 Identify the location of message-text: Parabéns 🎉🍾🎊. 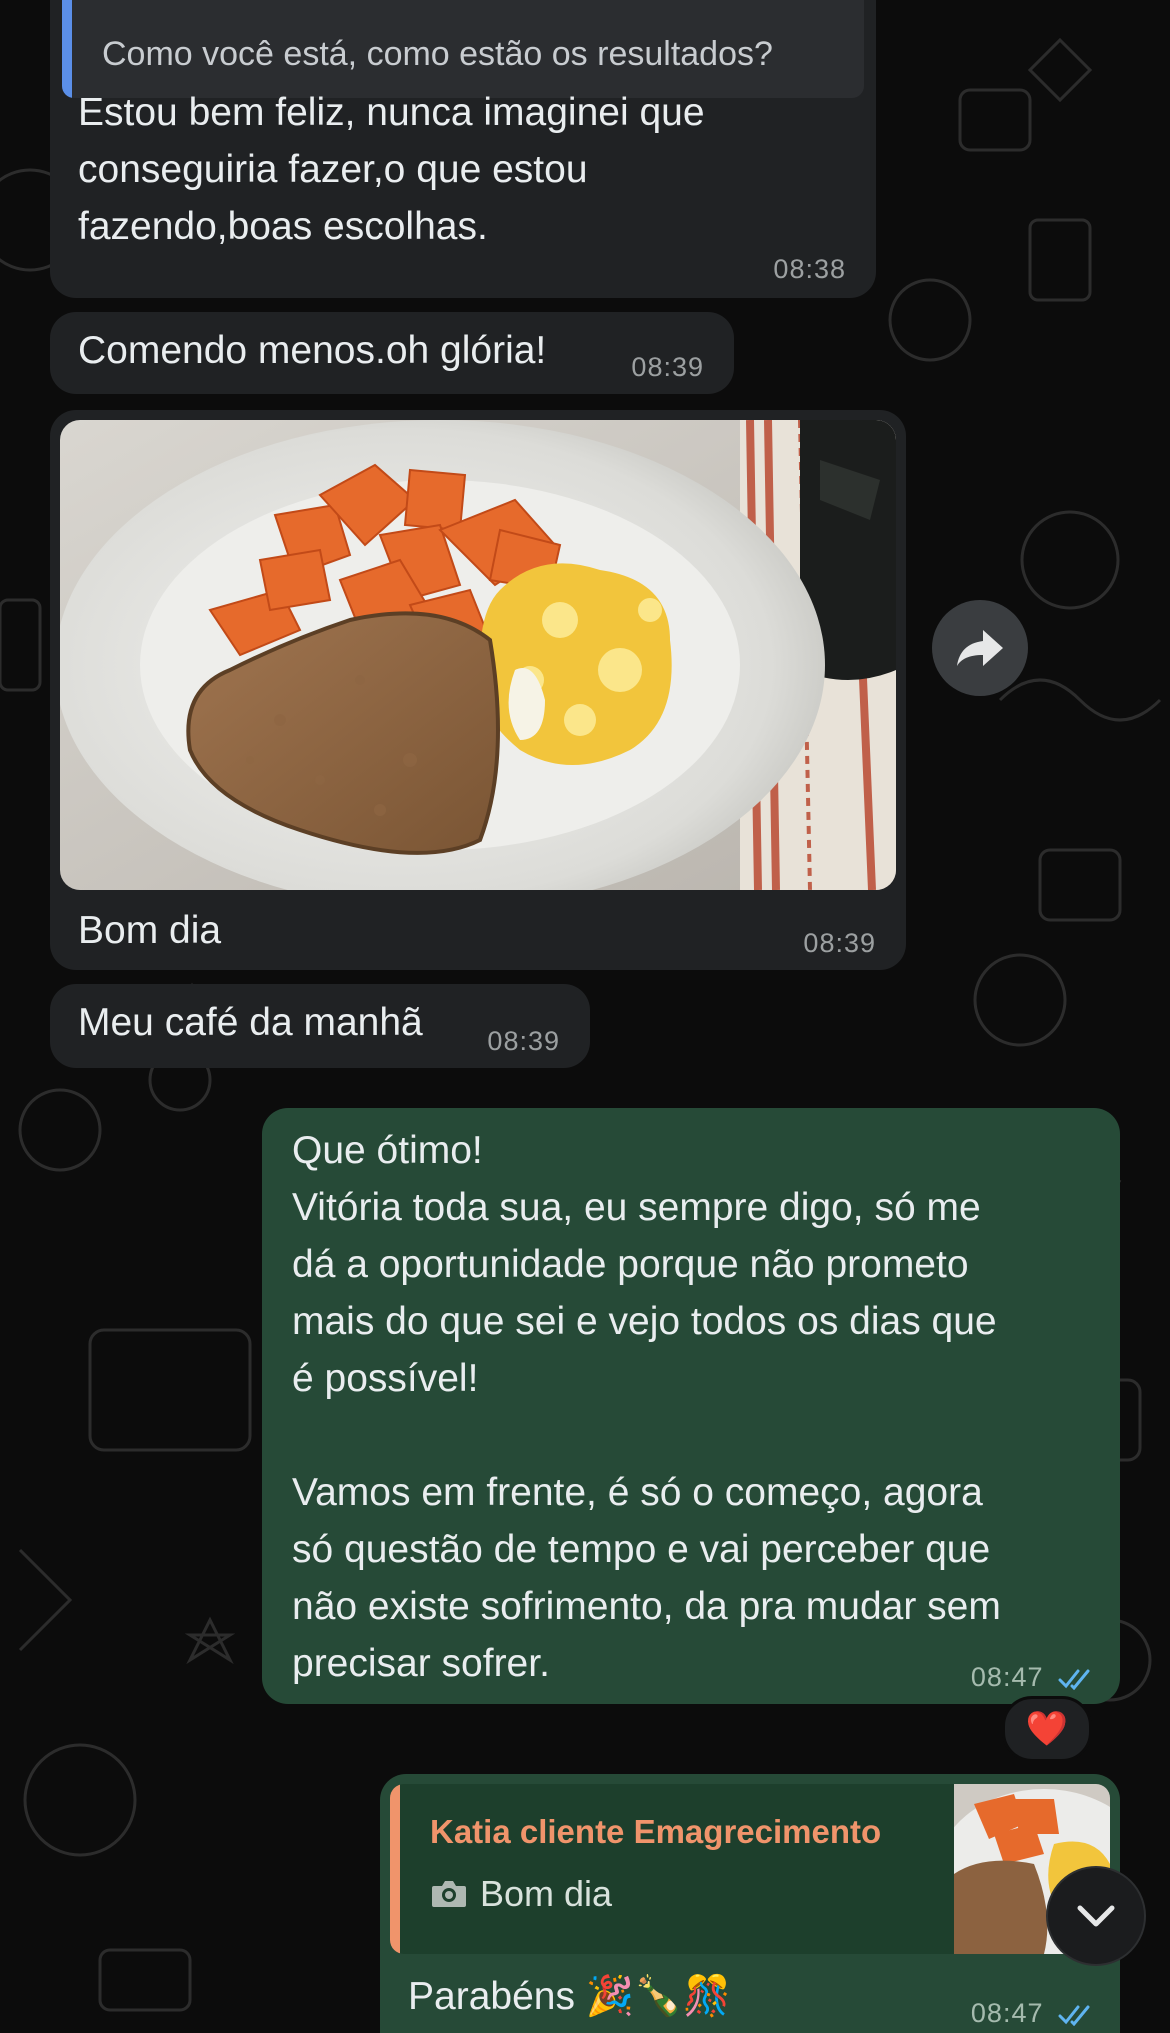
(570, 1996).